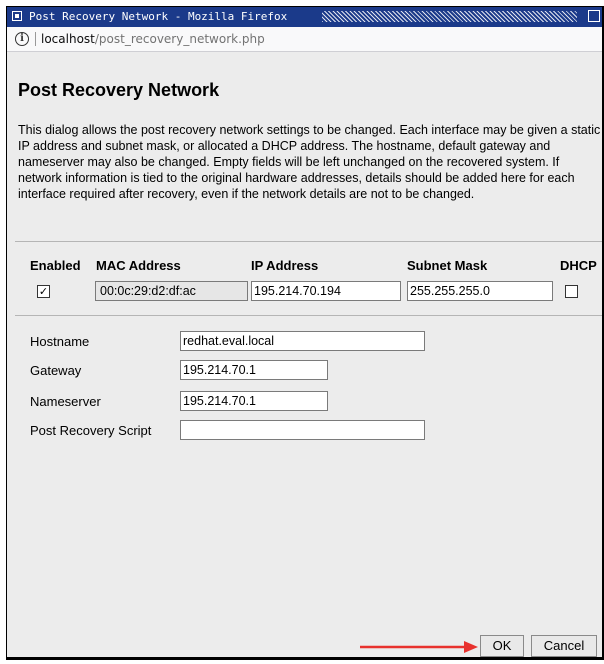  I want to click on mac-address-field: 00:0c:29:d2:df:ac, so click(171, 291).